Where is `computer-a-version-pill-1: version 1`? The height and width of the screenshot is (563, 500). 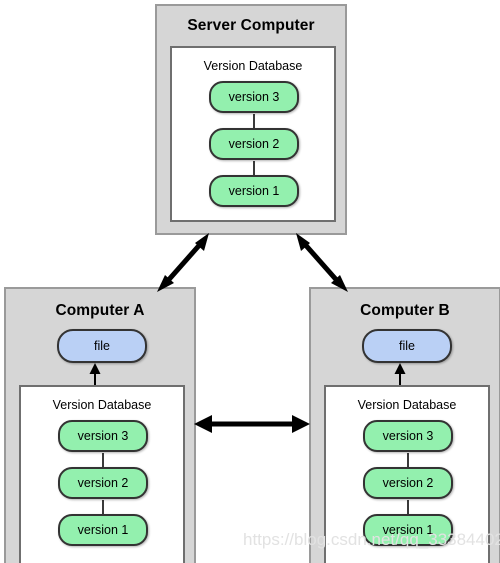
computer-a-version-pill-1: version 1 is located at coordinates (103, 530).